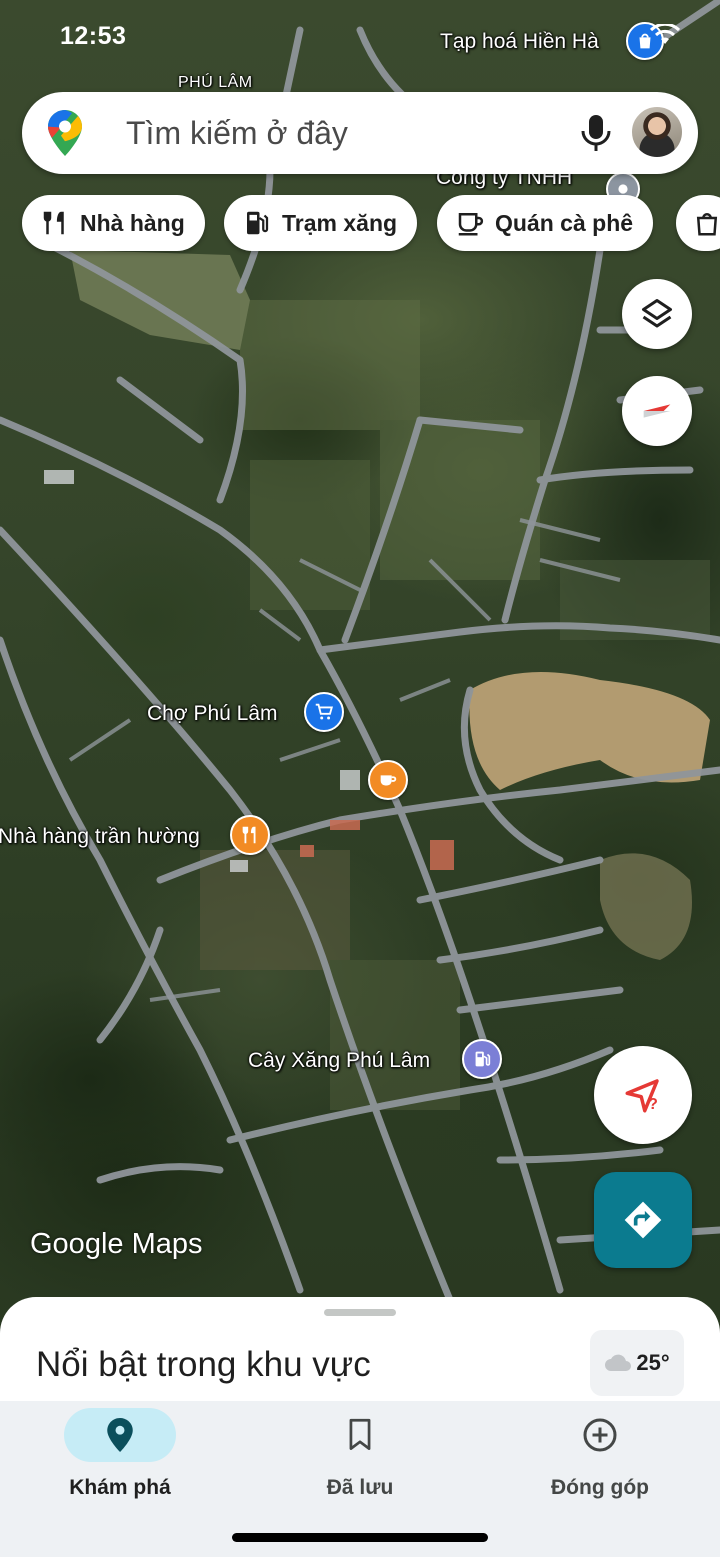 The width and height of the screenshot is (720, 1557). What do you see at coordinates (657, 132) in the screenshot?
I see `account-avatar` at bounding box center [657, 132].